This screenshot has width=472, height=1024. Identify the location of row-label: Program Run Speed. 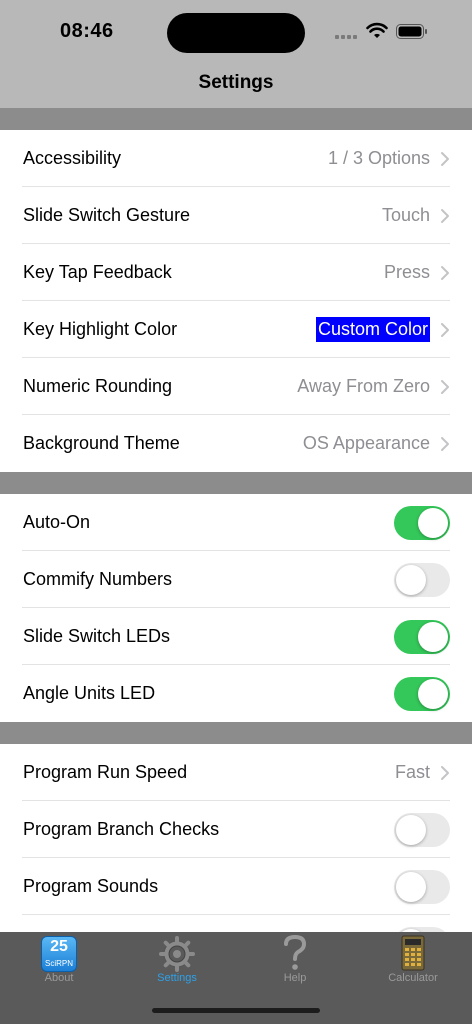
(105, 772).